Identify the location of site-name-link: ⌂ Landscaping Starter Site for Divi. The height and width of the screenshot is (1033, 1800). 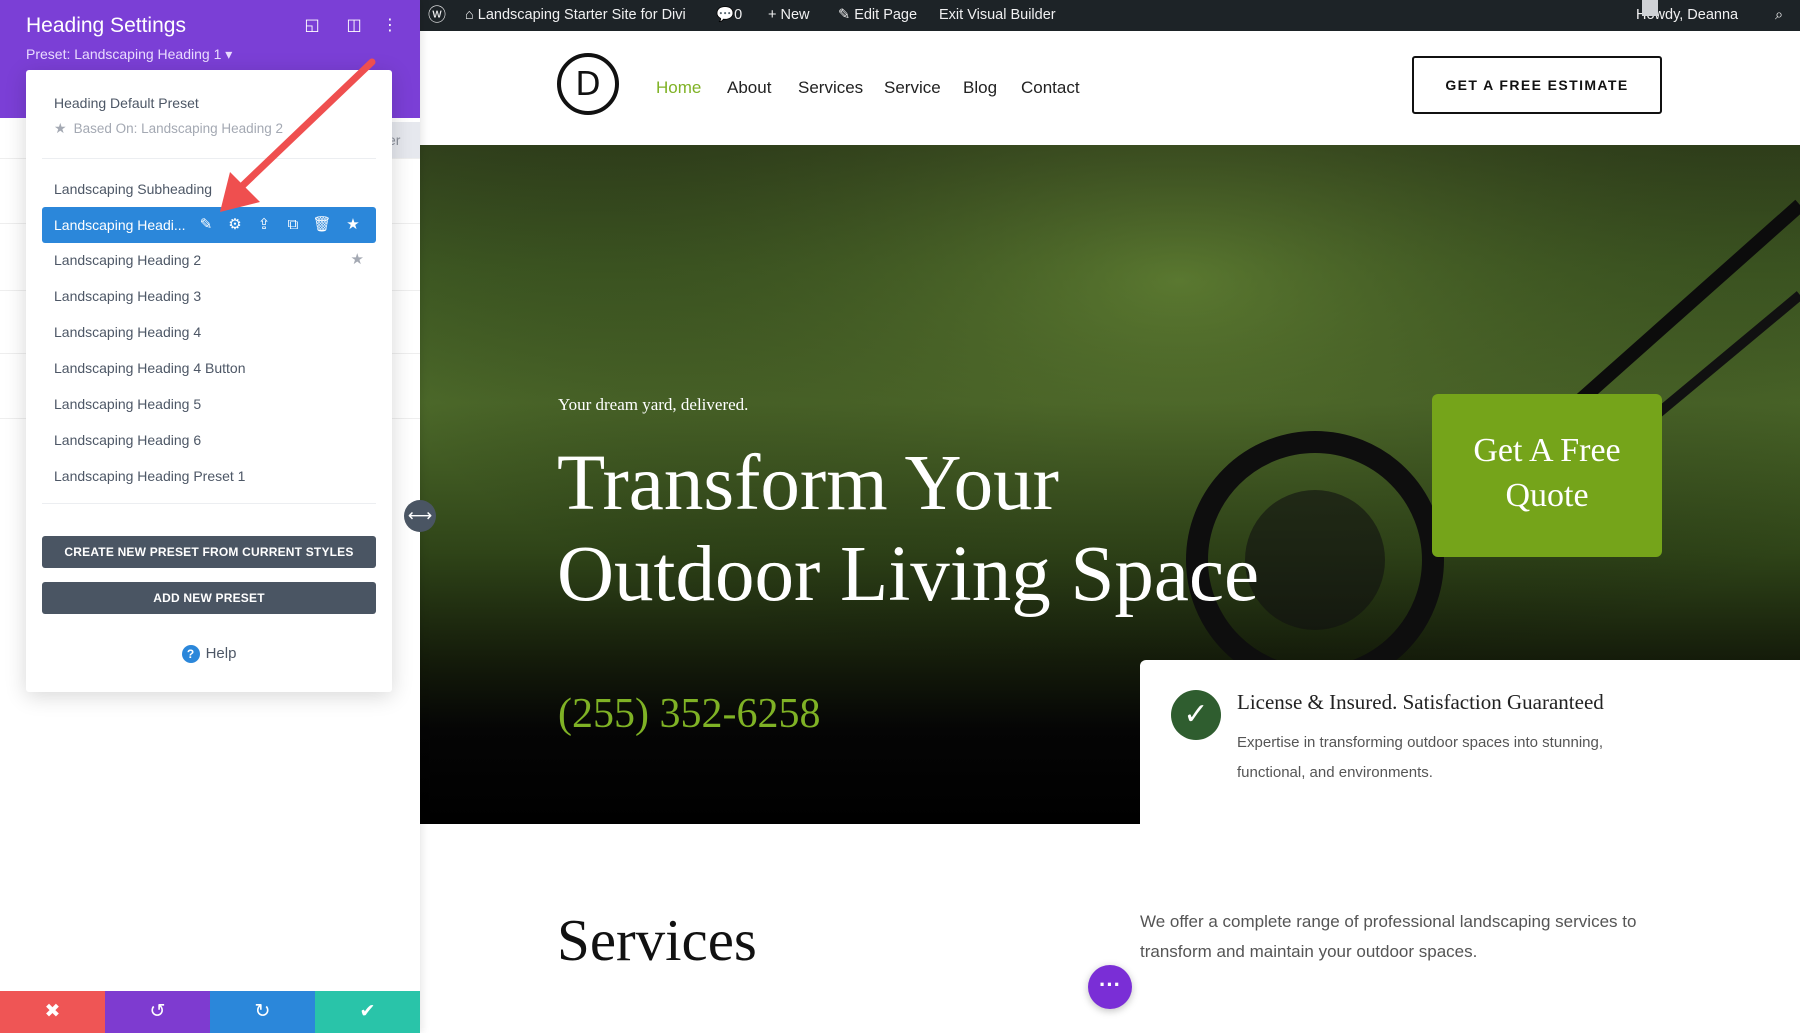
(575, 15).